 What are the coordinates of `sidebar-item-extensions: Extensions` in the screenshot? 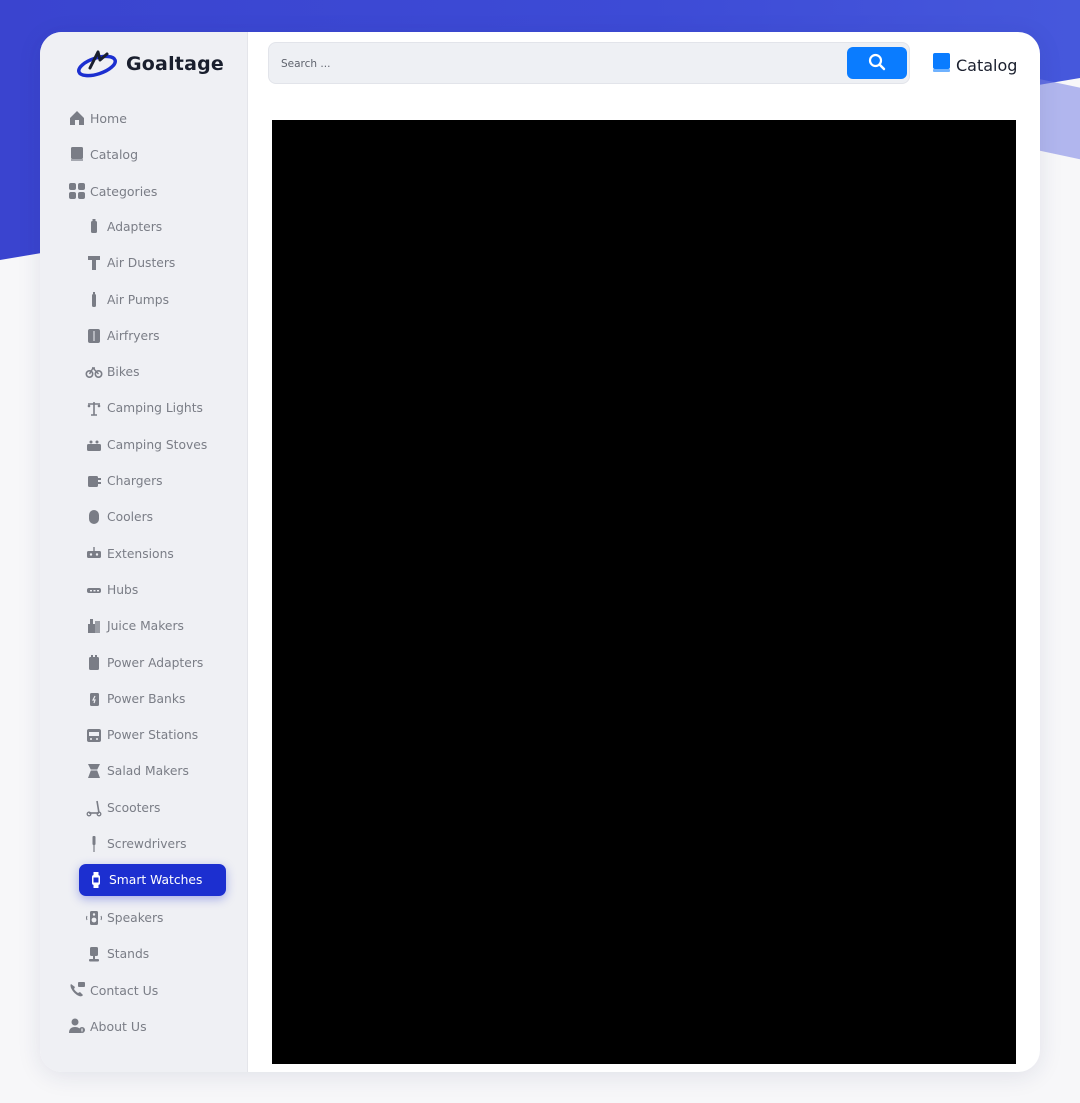 It's located at (129, 554).